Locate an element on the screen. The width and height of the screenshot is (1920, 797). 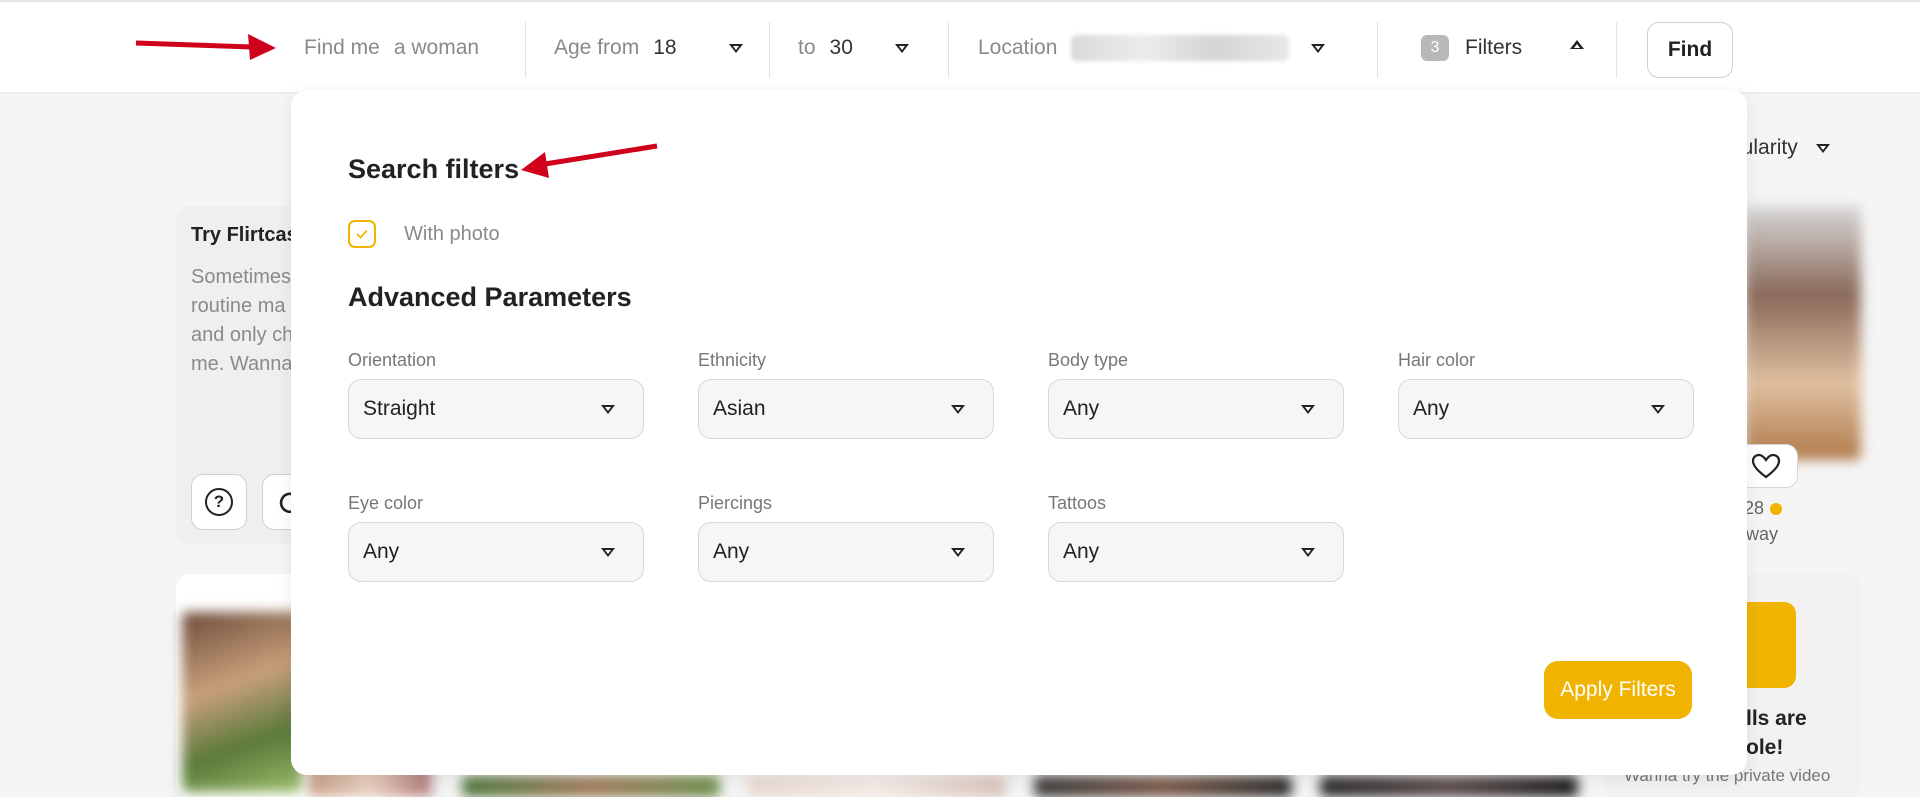
eye-color-value: Any is located at coordinates (381, 551).